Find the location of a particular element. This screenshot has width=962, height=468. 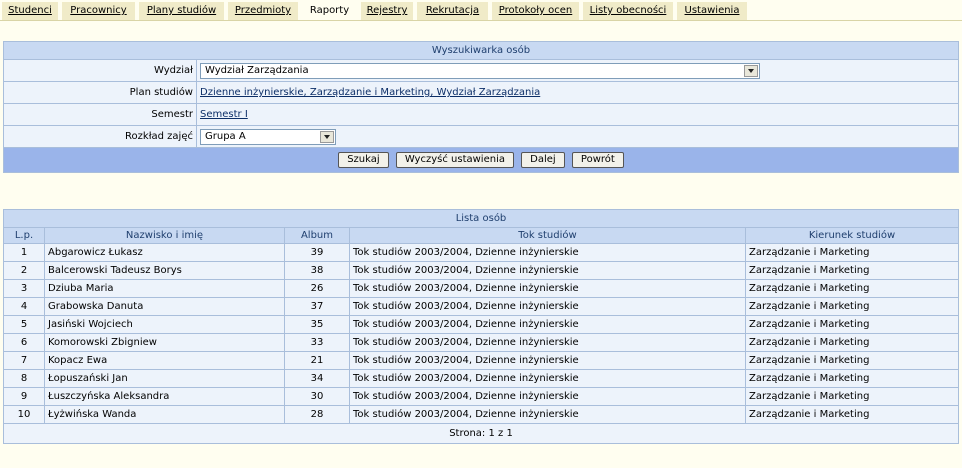

tab-ustawienia: Ustawienia is located at coordinates (712, 11).